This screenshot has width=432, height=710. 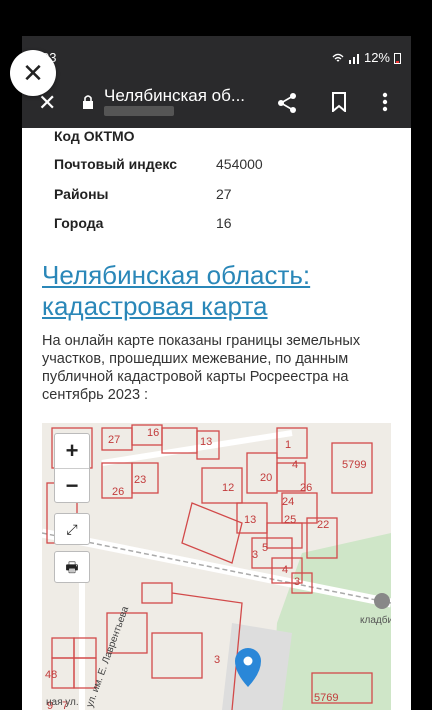 I want to click on parcel-label: 25, so click(x=290, y=520).